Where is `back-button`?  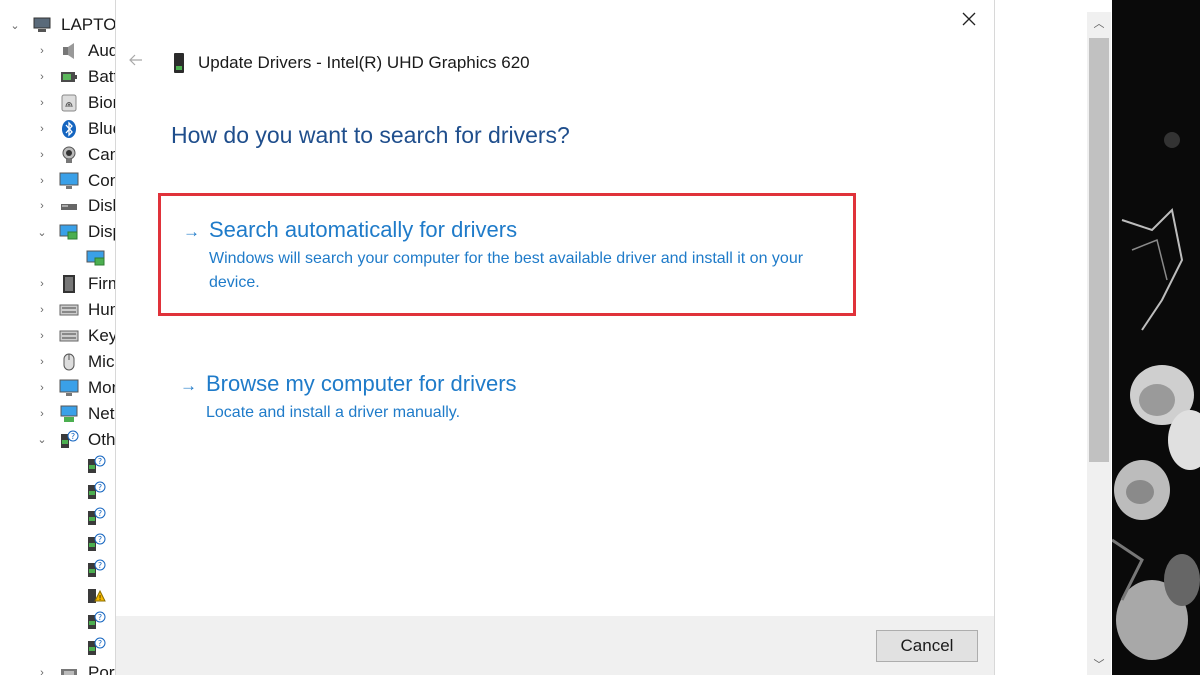
back-button is located at coordinates (136, 60).